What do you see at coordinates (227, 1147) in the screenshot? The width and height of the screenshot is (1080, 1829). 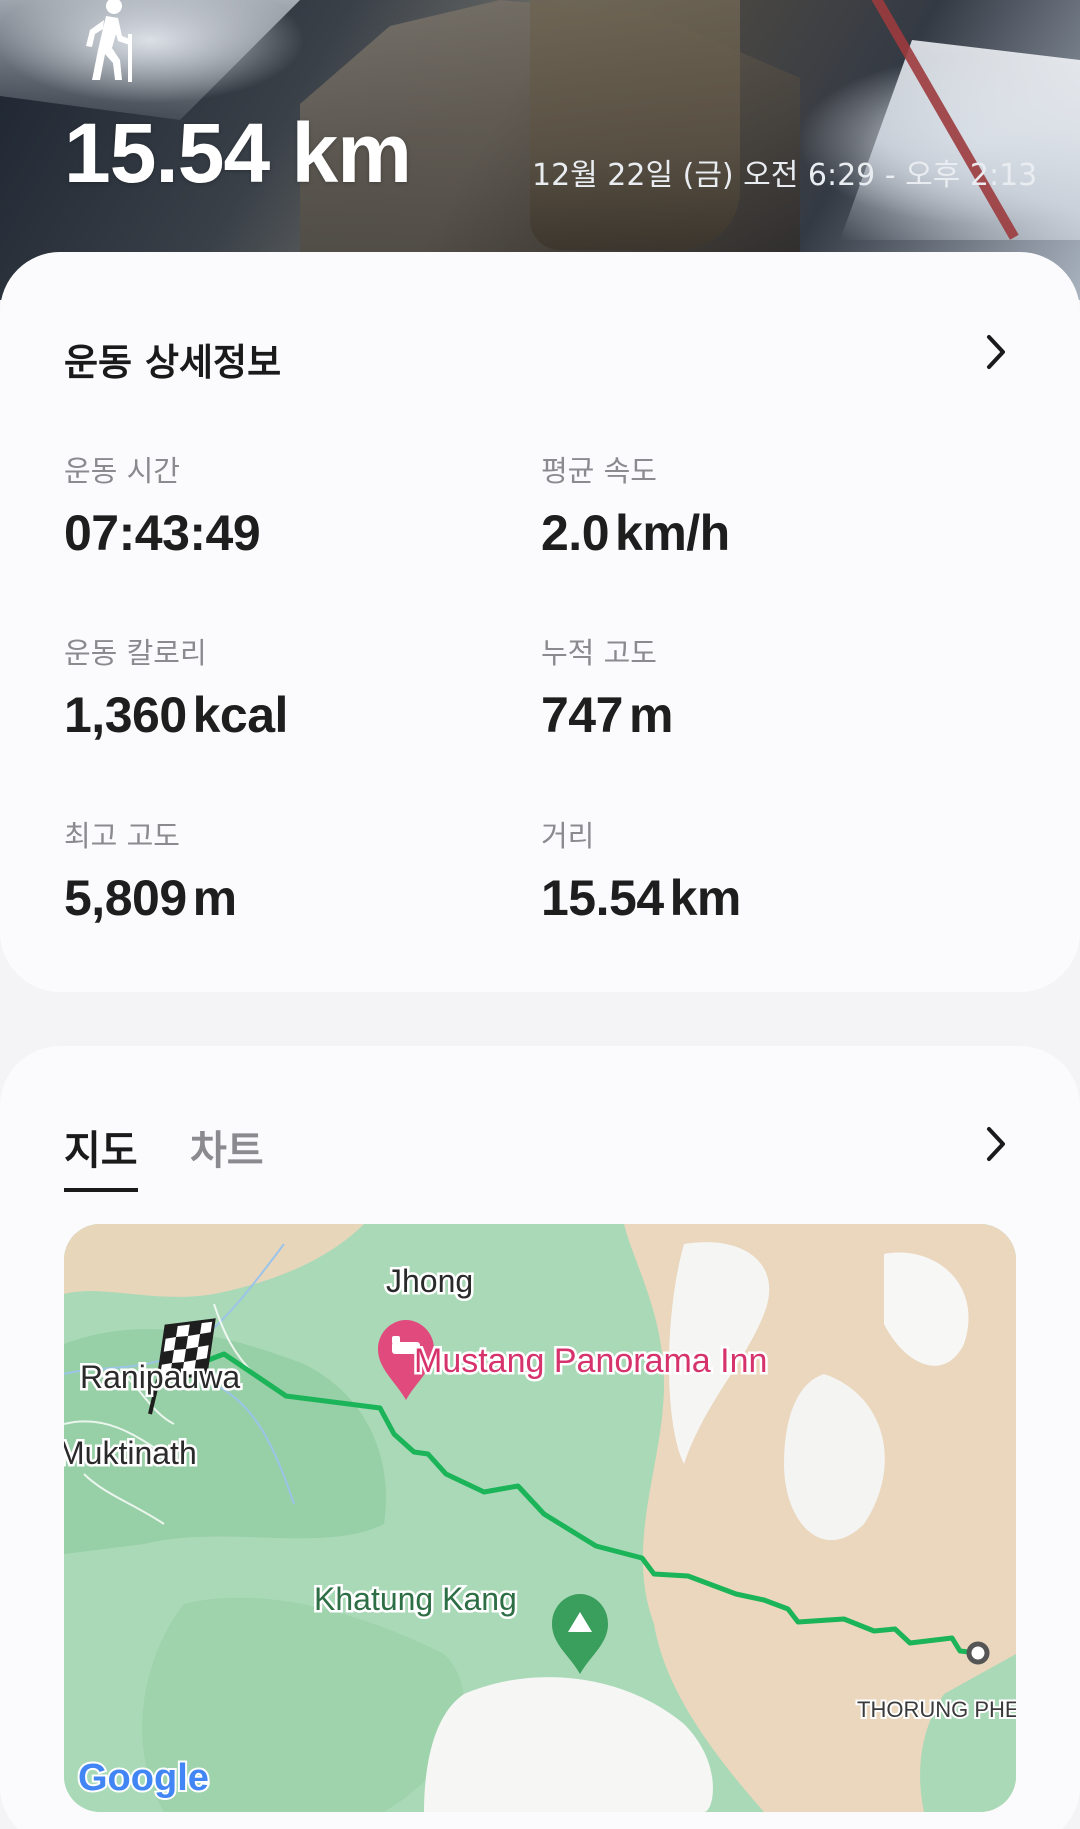 I see `tab-chart: 차트` at bounding box center [227, 1147].